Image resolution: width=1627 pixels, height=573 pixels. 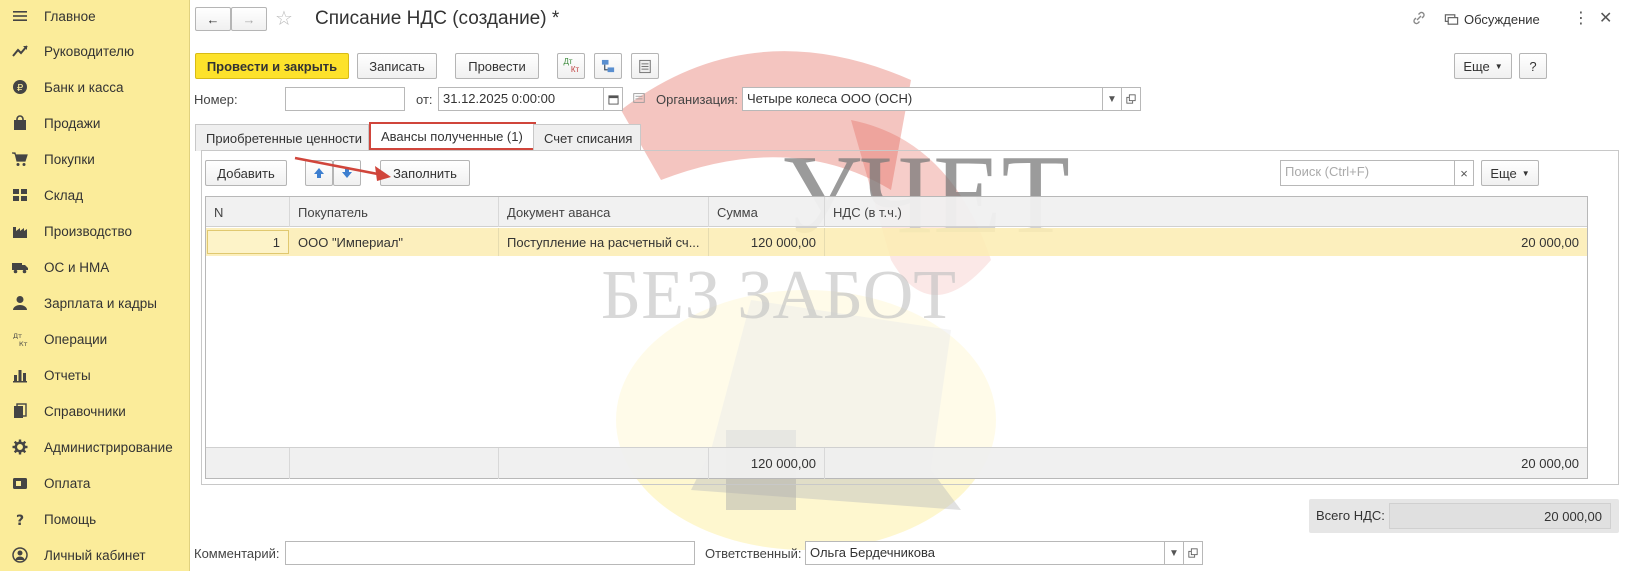 I want to click on column-header-document: Документ аванса, so click(x=604, y=212).